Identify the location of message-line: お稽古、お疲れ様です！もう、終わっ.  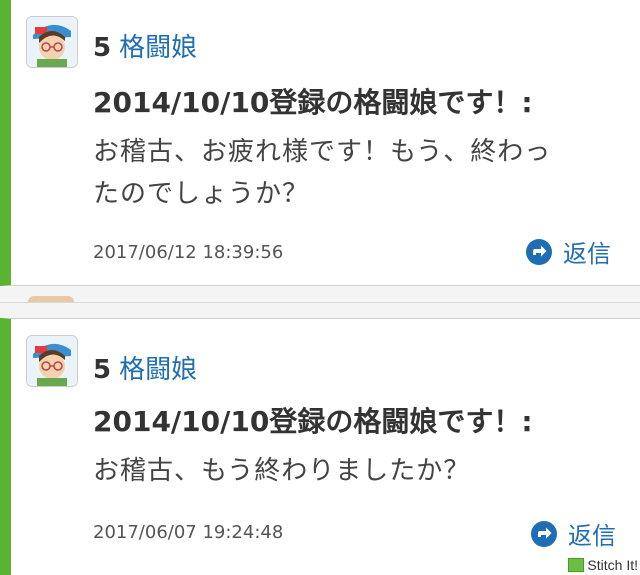
(322, 152).